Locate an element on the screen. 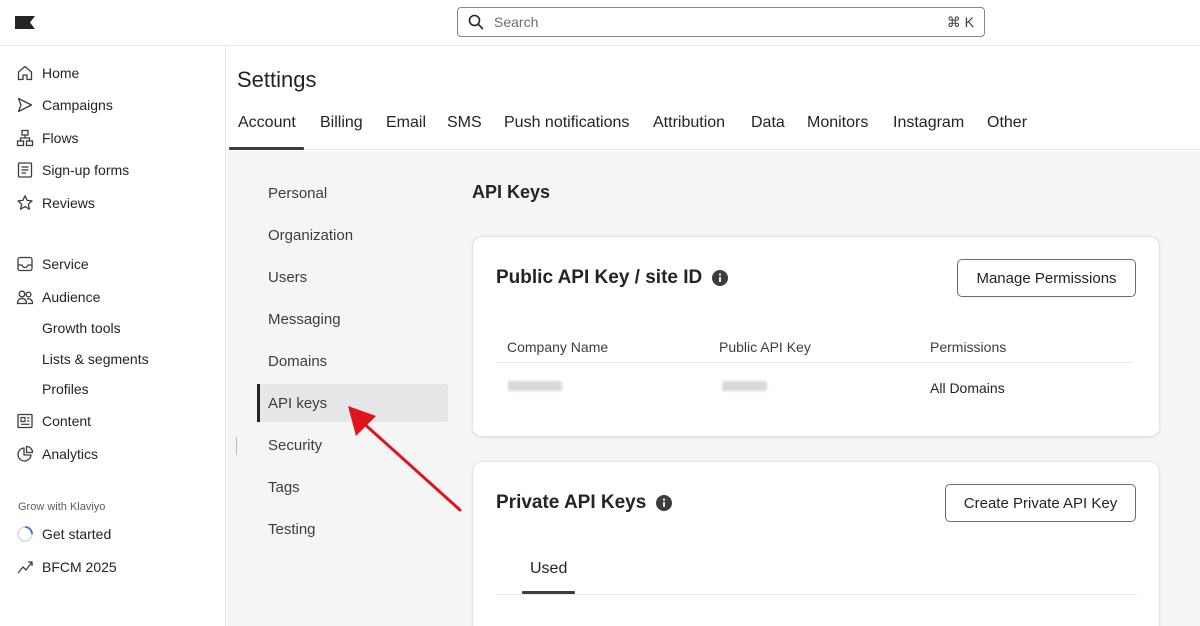 The image size is (1200, 626). manage-permissions-button: Manage Permissions is located at coordinates (1046, 278).